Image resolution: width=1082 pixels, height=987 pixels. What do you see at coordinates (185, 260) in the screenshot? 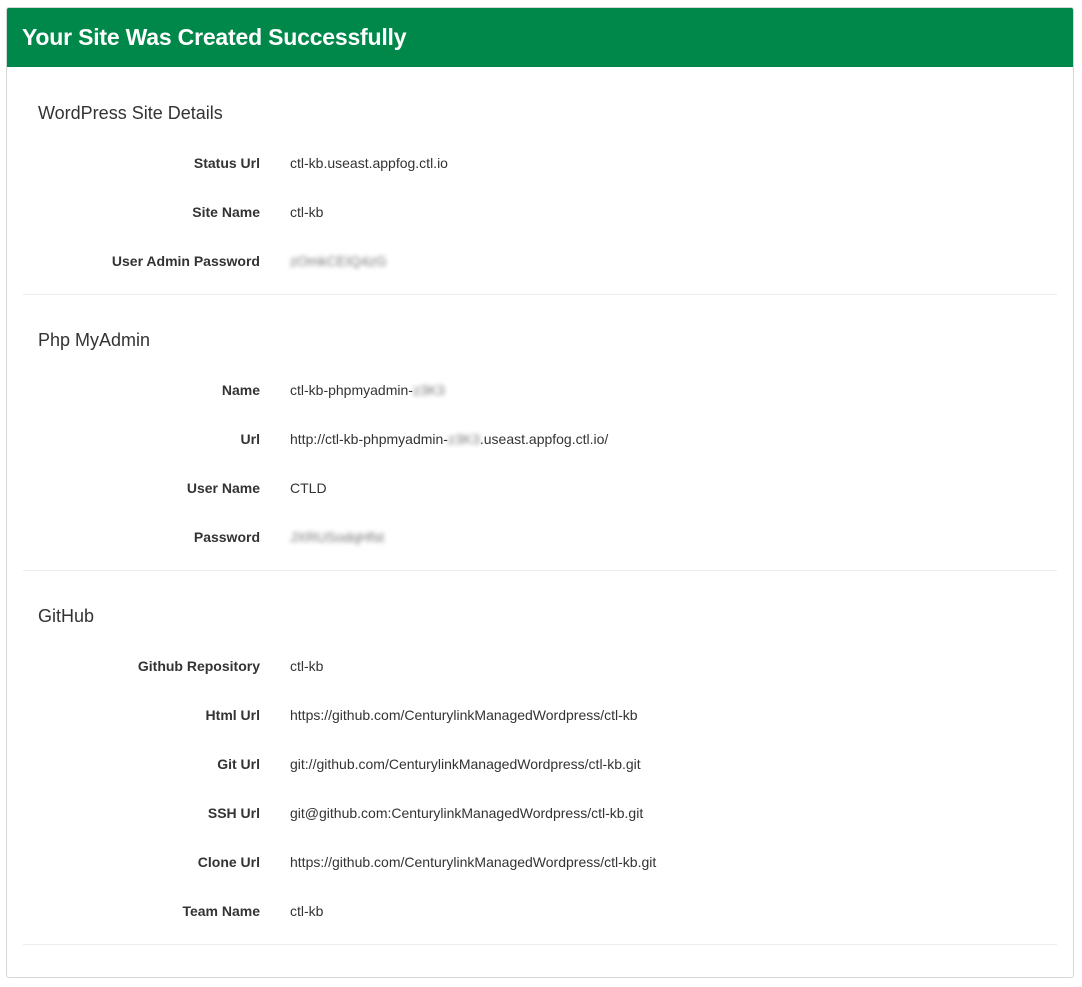
I see `detail-label: User Admin Password` at bounding box center [185, 260].